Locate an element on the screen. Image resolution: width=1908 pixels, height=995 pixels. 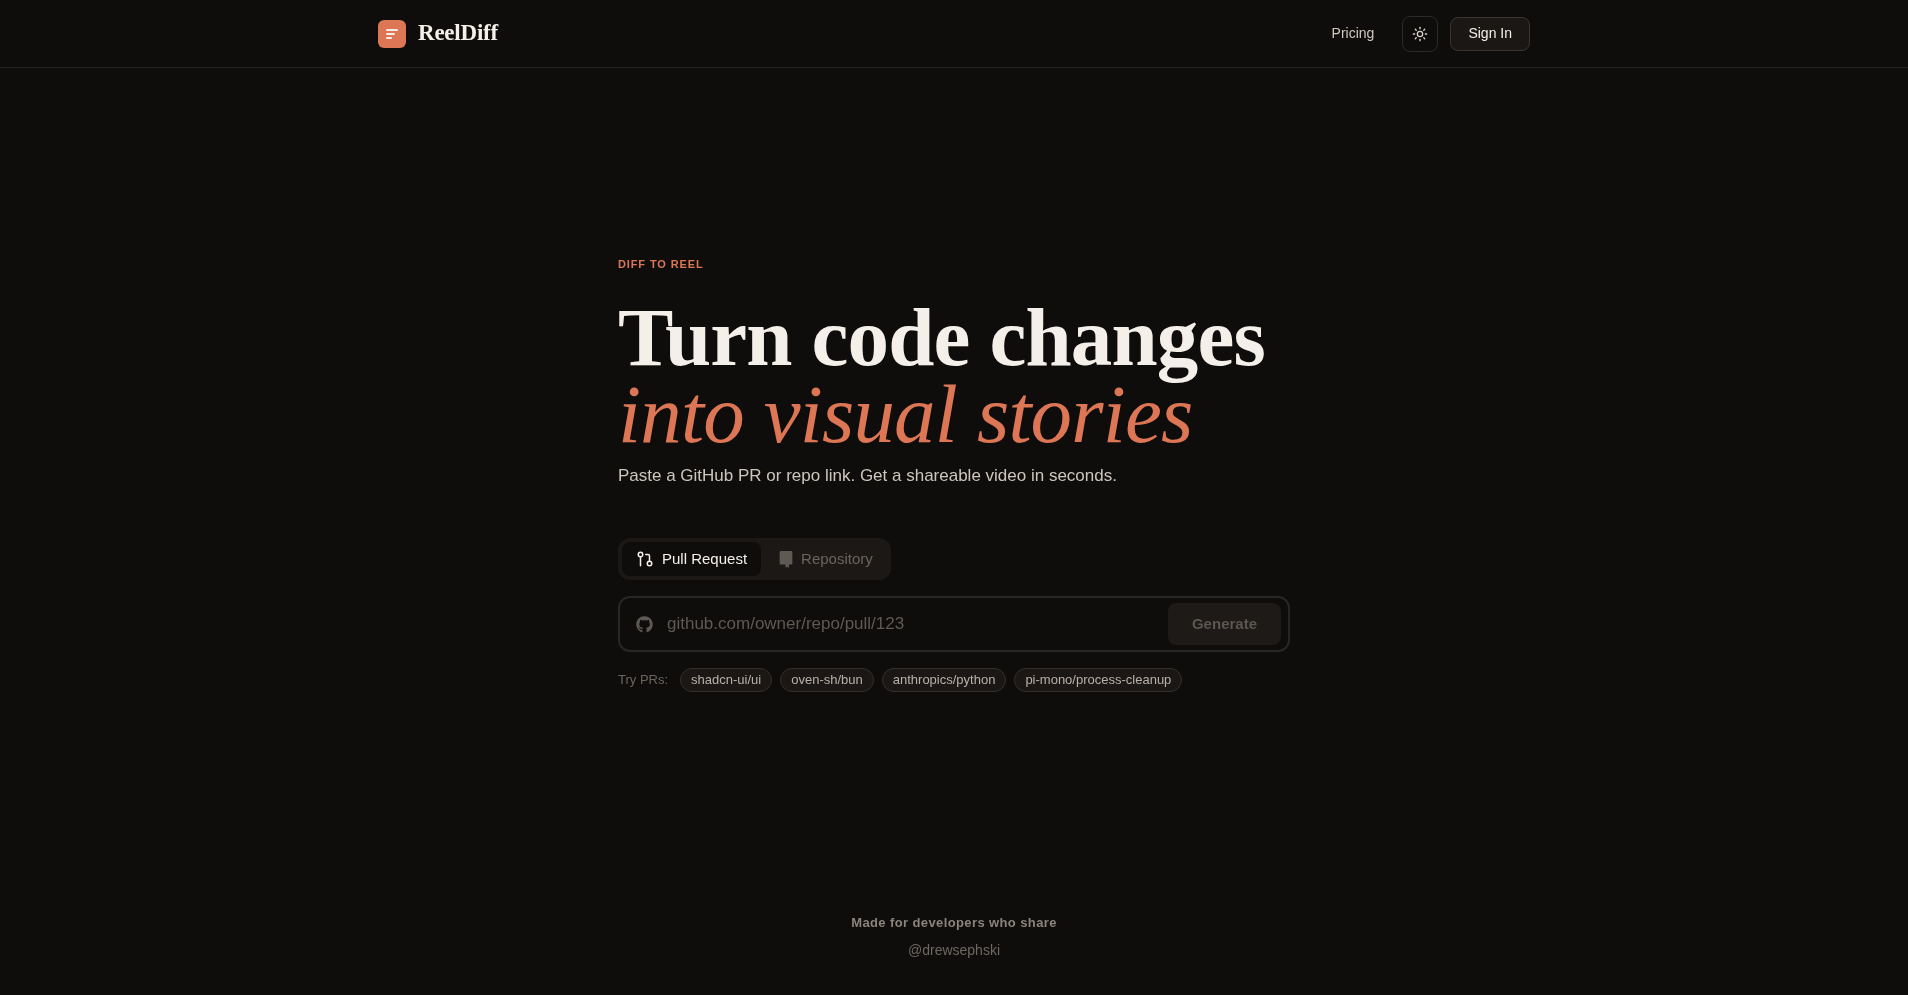
sun-icon is located at coordinates (1420, 33).